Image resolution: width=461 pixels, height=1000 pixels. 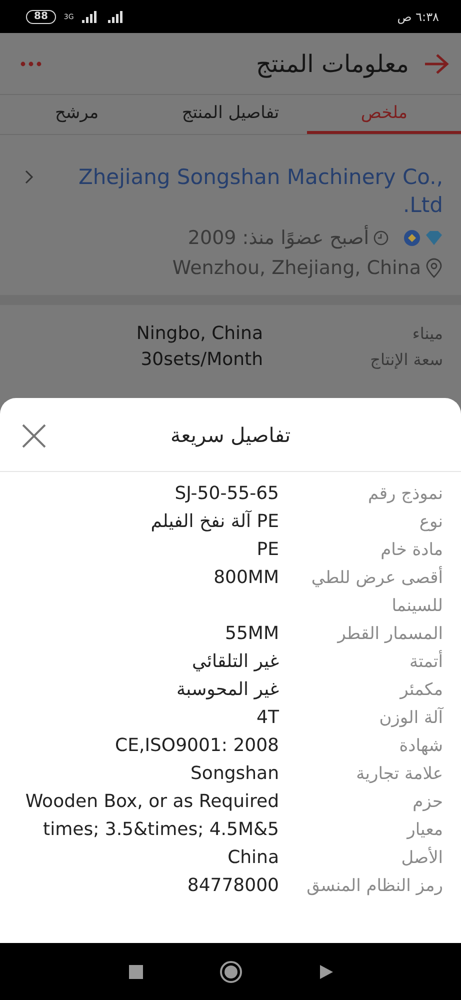 What do you see at coordinates (332, 64) in the screenshot?
I see `page-title: معلومات المنتج` at bounding box center [332, 64].